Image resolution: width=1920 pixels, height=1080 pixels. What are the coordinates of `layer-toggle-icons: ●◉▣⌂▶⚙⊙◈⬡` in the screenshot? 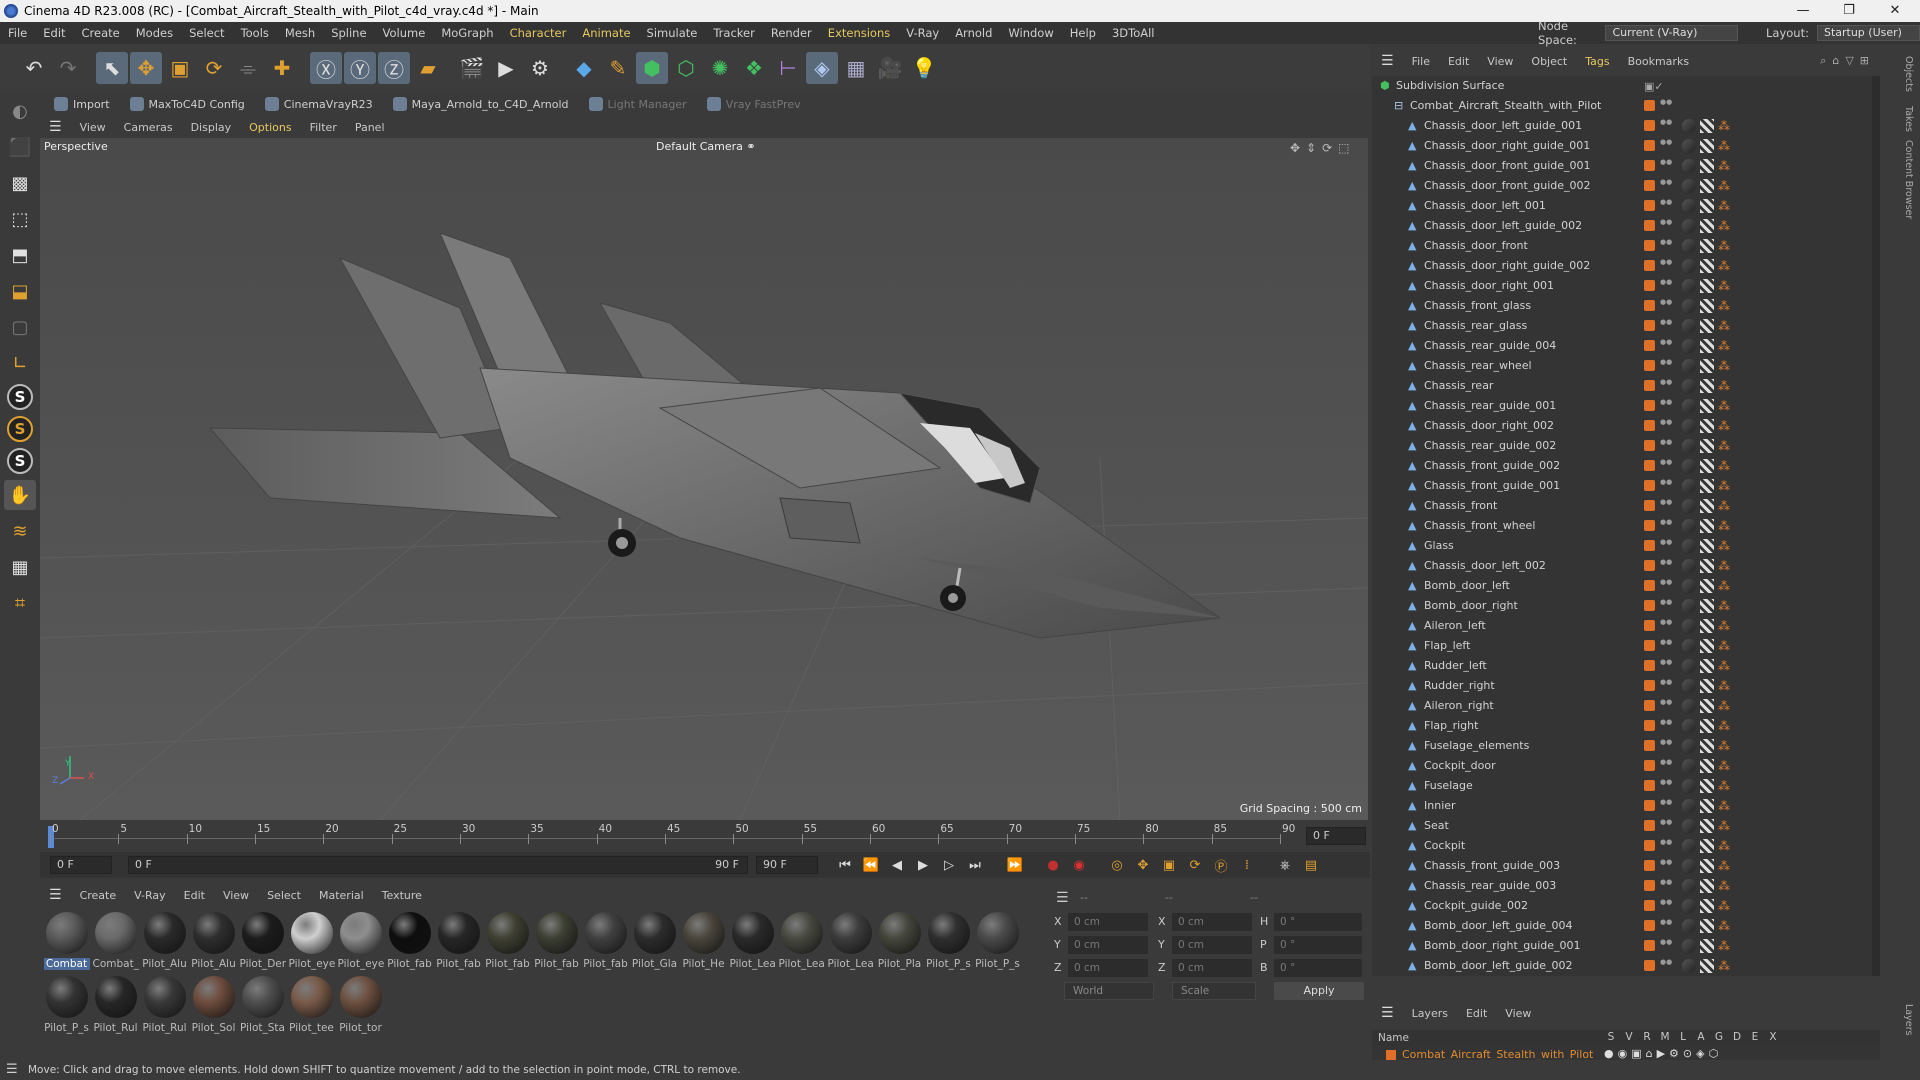 It's located at (1663, 1053).